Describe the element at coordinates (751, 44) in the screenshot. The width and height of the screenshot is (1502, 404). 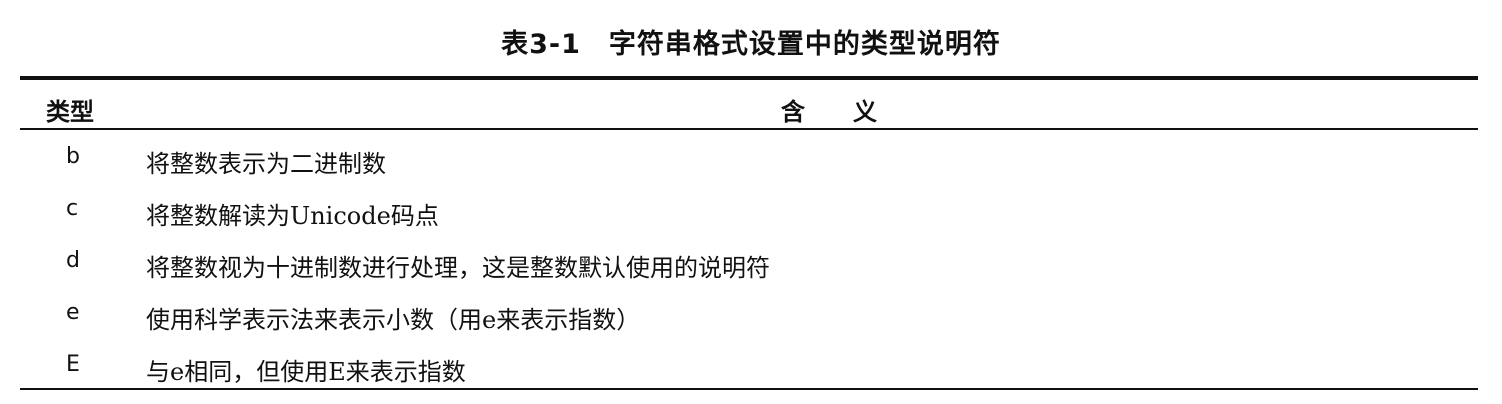
I see `table-title: 表3-1 字符串格式设置中的类型说明符` at that location.